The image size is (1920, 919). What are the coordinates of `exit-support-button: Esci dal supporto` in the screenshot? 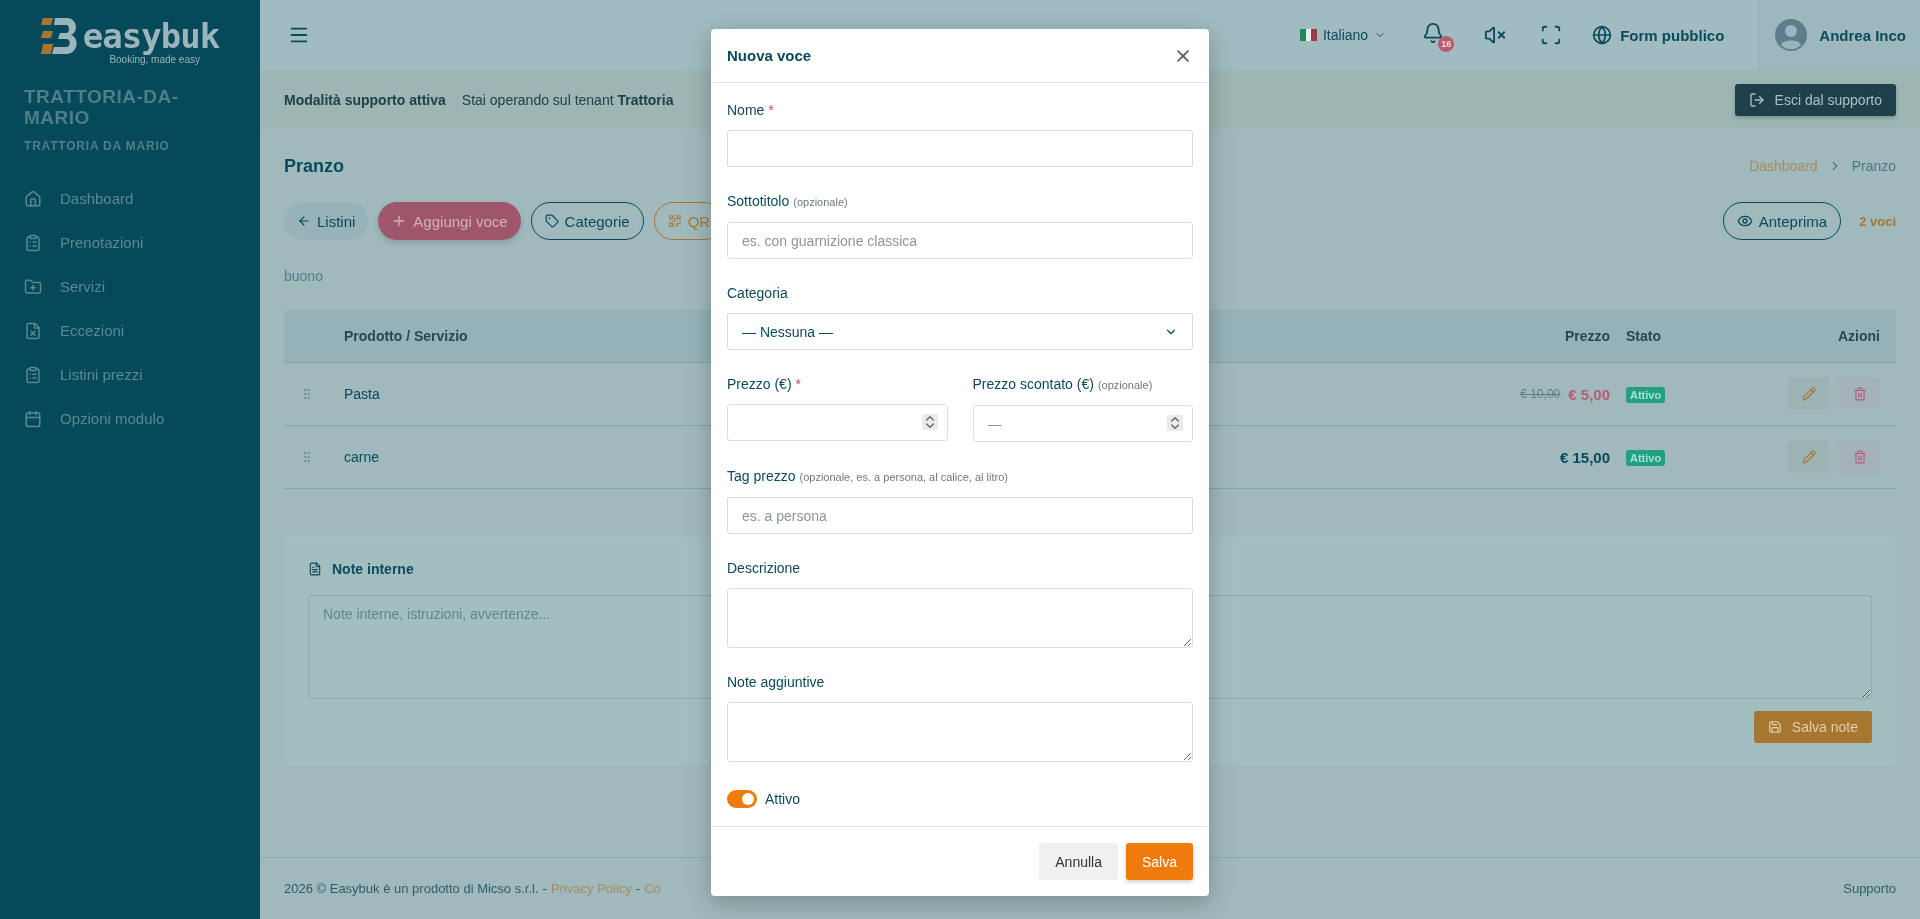 It's located at (1815, 100).